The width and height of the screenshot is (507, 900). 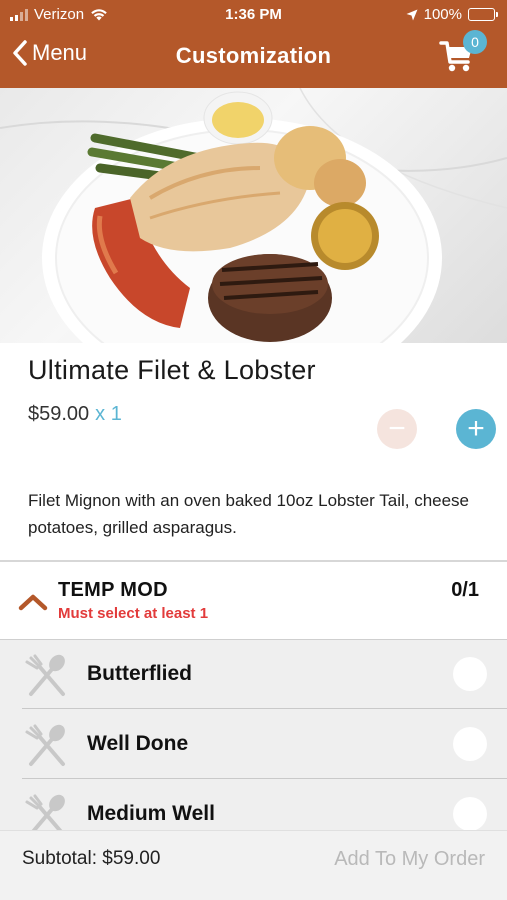 I want to click on navigation-header: Verizon 1:36 PM 100% Menu Customization, so click(x=253, y=44).